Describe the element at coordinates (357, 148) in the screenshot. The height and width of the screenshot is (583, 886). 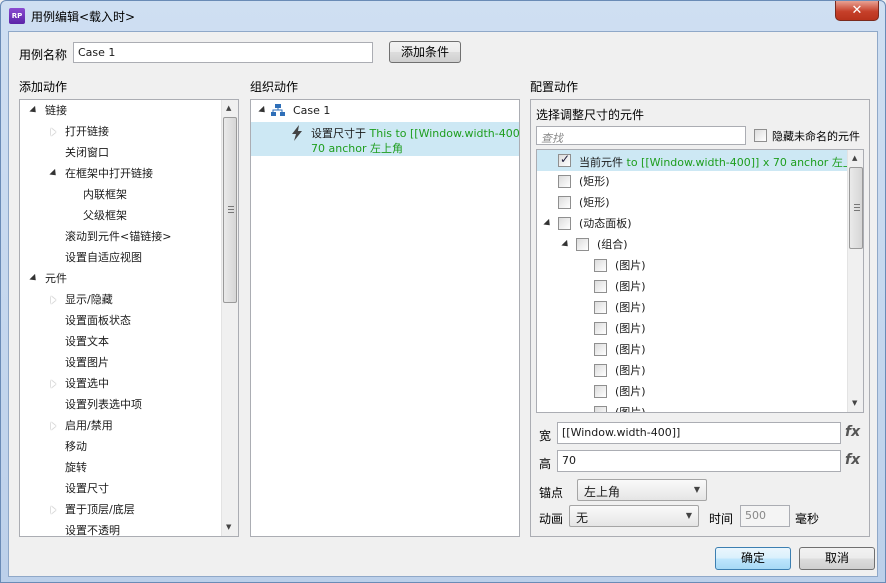
I see `action-detail-line2: 70 anchor 左上角` at that location.